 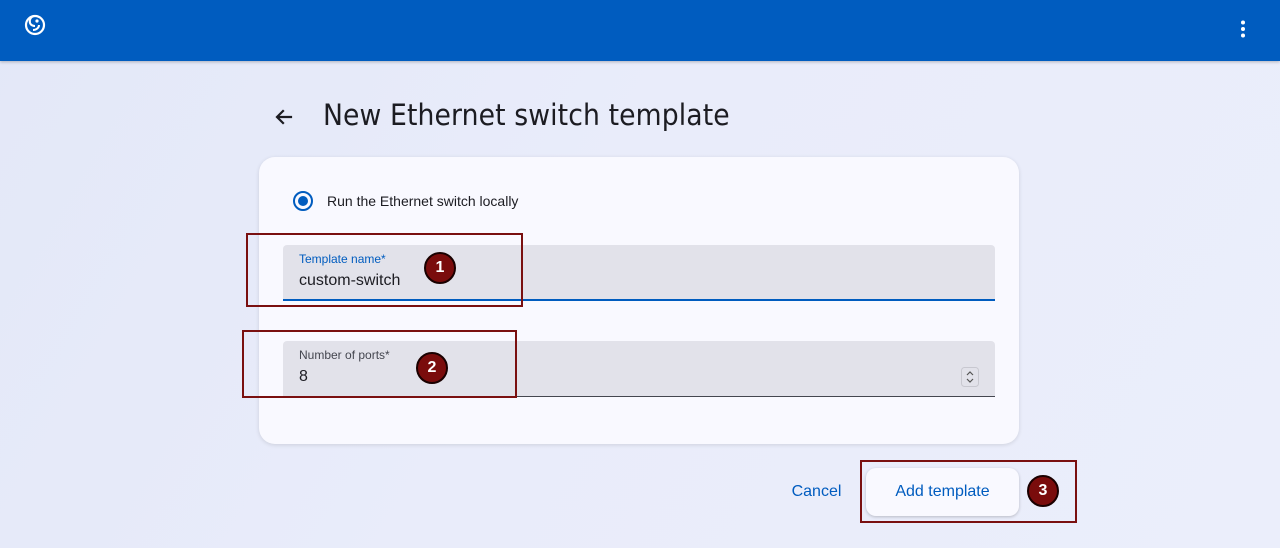 I want to click on number-spinner-icon, so click(x=970, y=377).